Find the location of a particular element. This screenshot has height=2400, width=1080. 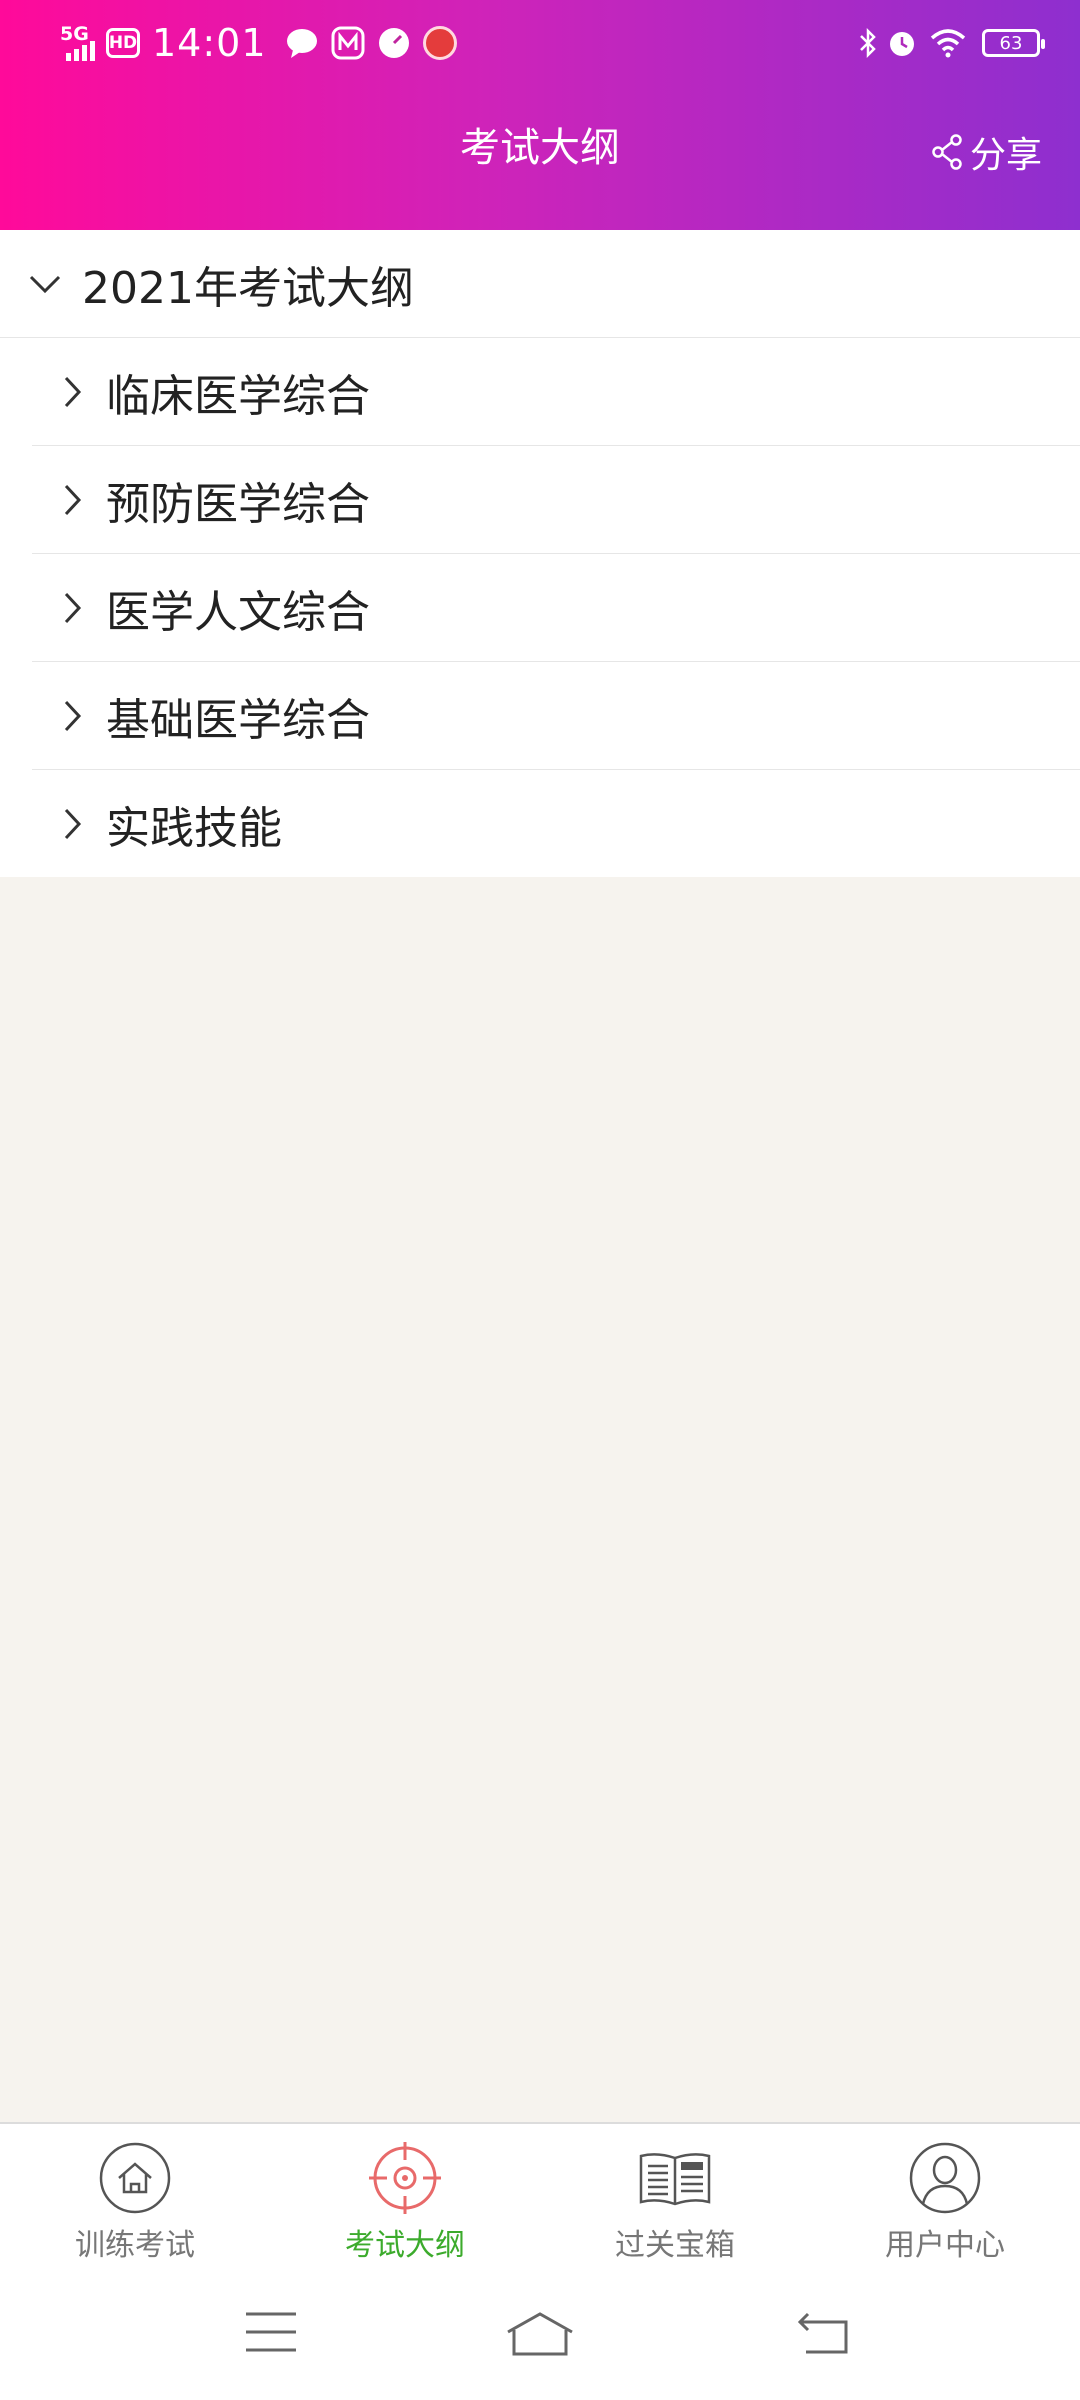

news-icon is located at coordinates (675, 2179).